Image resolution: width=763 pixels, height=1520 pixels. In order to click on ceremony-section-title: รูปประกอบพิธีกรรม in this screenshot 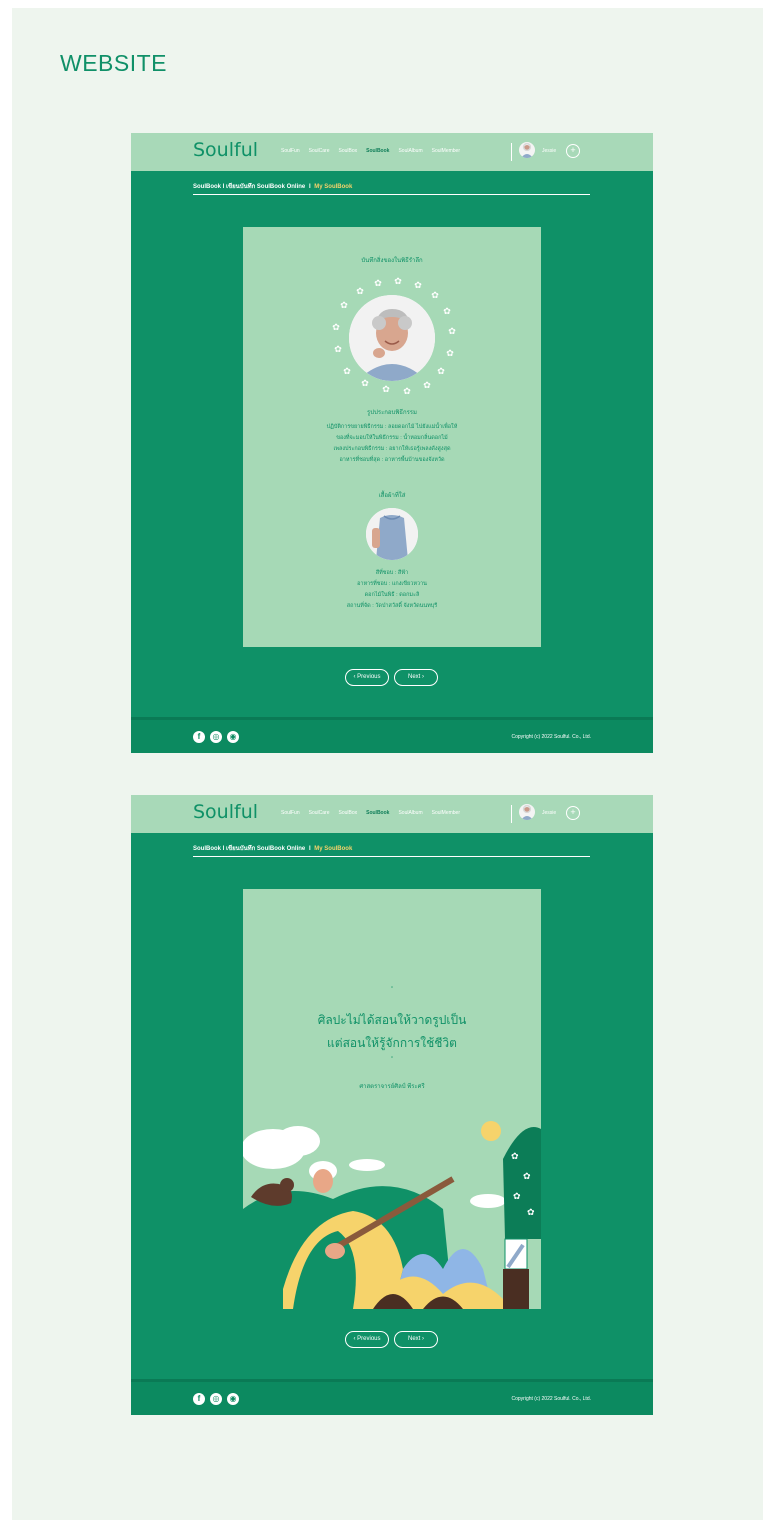, I will do `click(392, 413)`.